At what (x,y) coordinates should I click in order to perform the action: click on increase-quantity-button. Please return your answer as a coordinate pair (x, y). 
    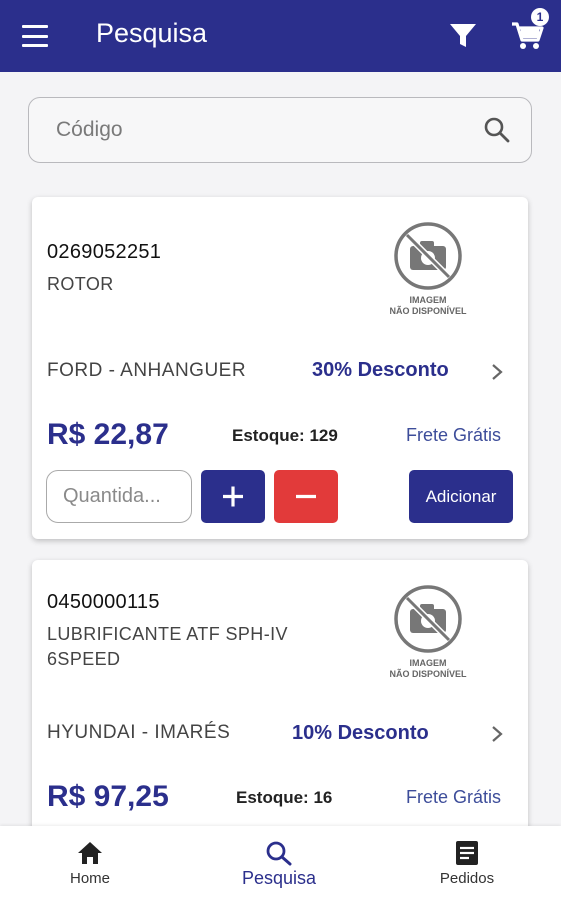
    Looking at the image, I should click on (233, 496).